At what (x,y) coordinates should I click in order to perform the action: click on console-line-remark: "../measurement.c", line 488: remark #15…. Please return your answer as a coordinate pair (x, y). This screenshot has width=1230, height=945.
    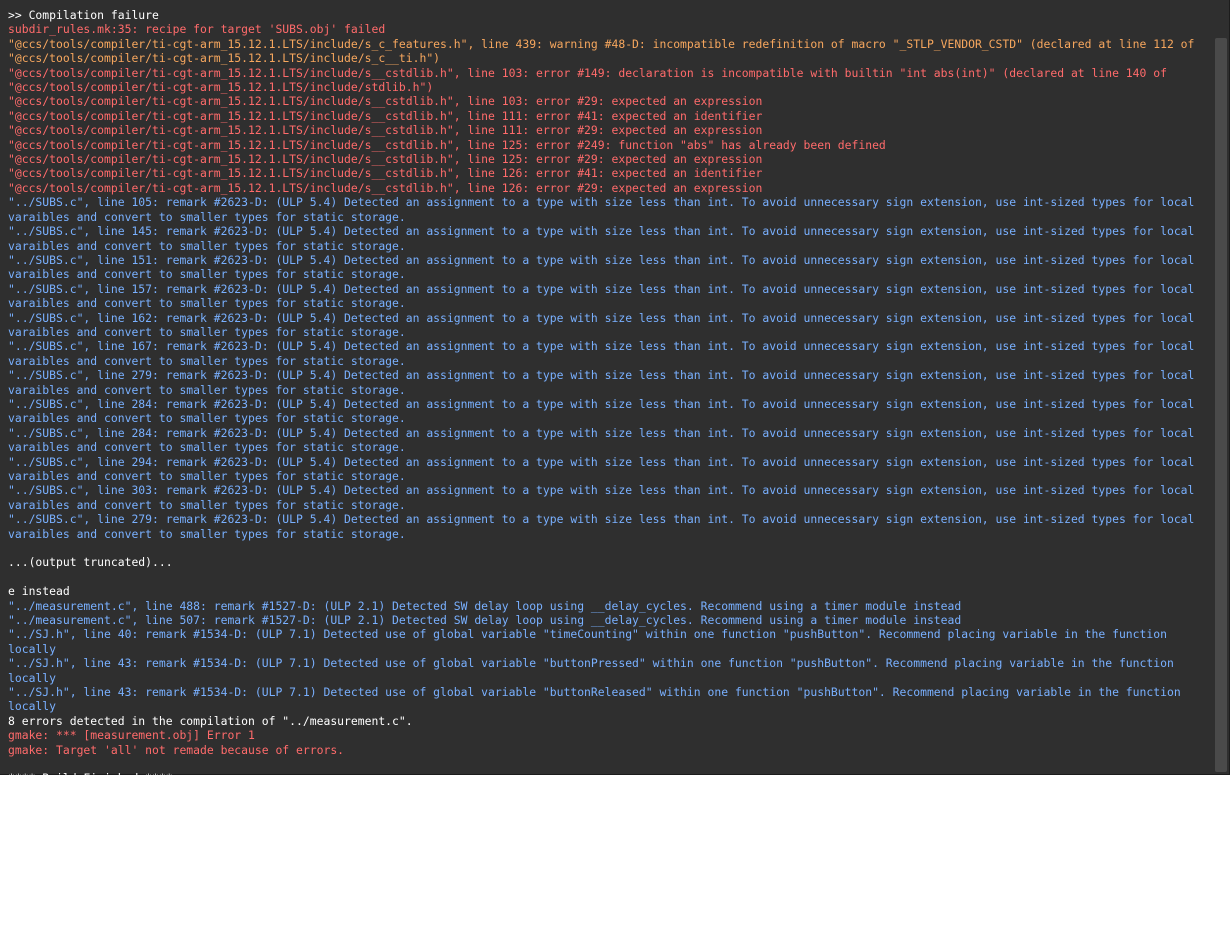
    Looking at the image, I should click on (485, 605).